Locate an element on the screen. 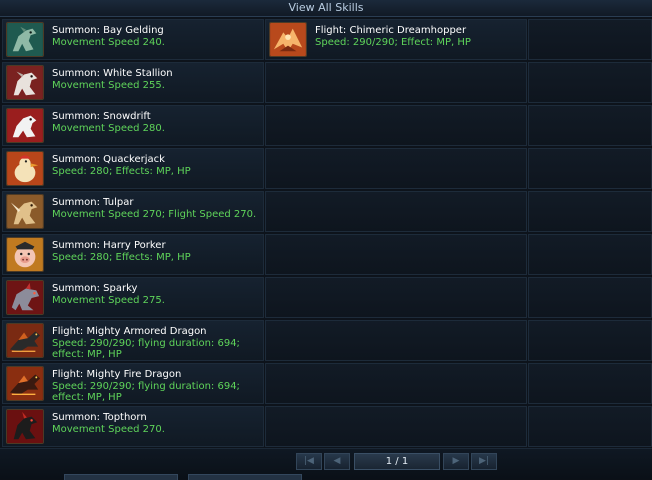  skill-slot-bay-gelding: Summon: Bay Gelding Movement Speed 240. is located at coordinates (133, 40).